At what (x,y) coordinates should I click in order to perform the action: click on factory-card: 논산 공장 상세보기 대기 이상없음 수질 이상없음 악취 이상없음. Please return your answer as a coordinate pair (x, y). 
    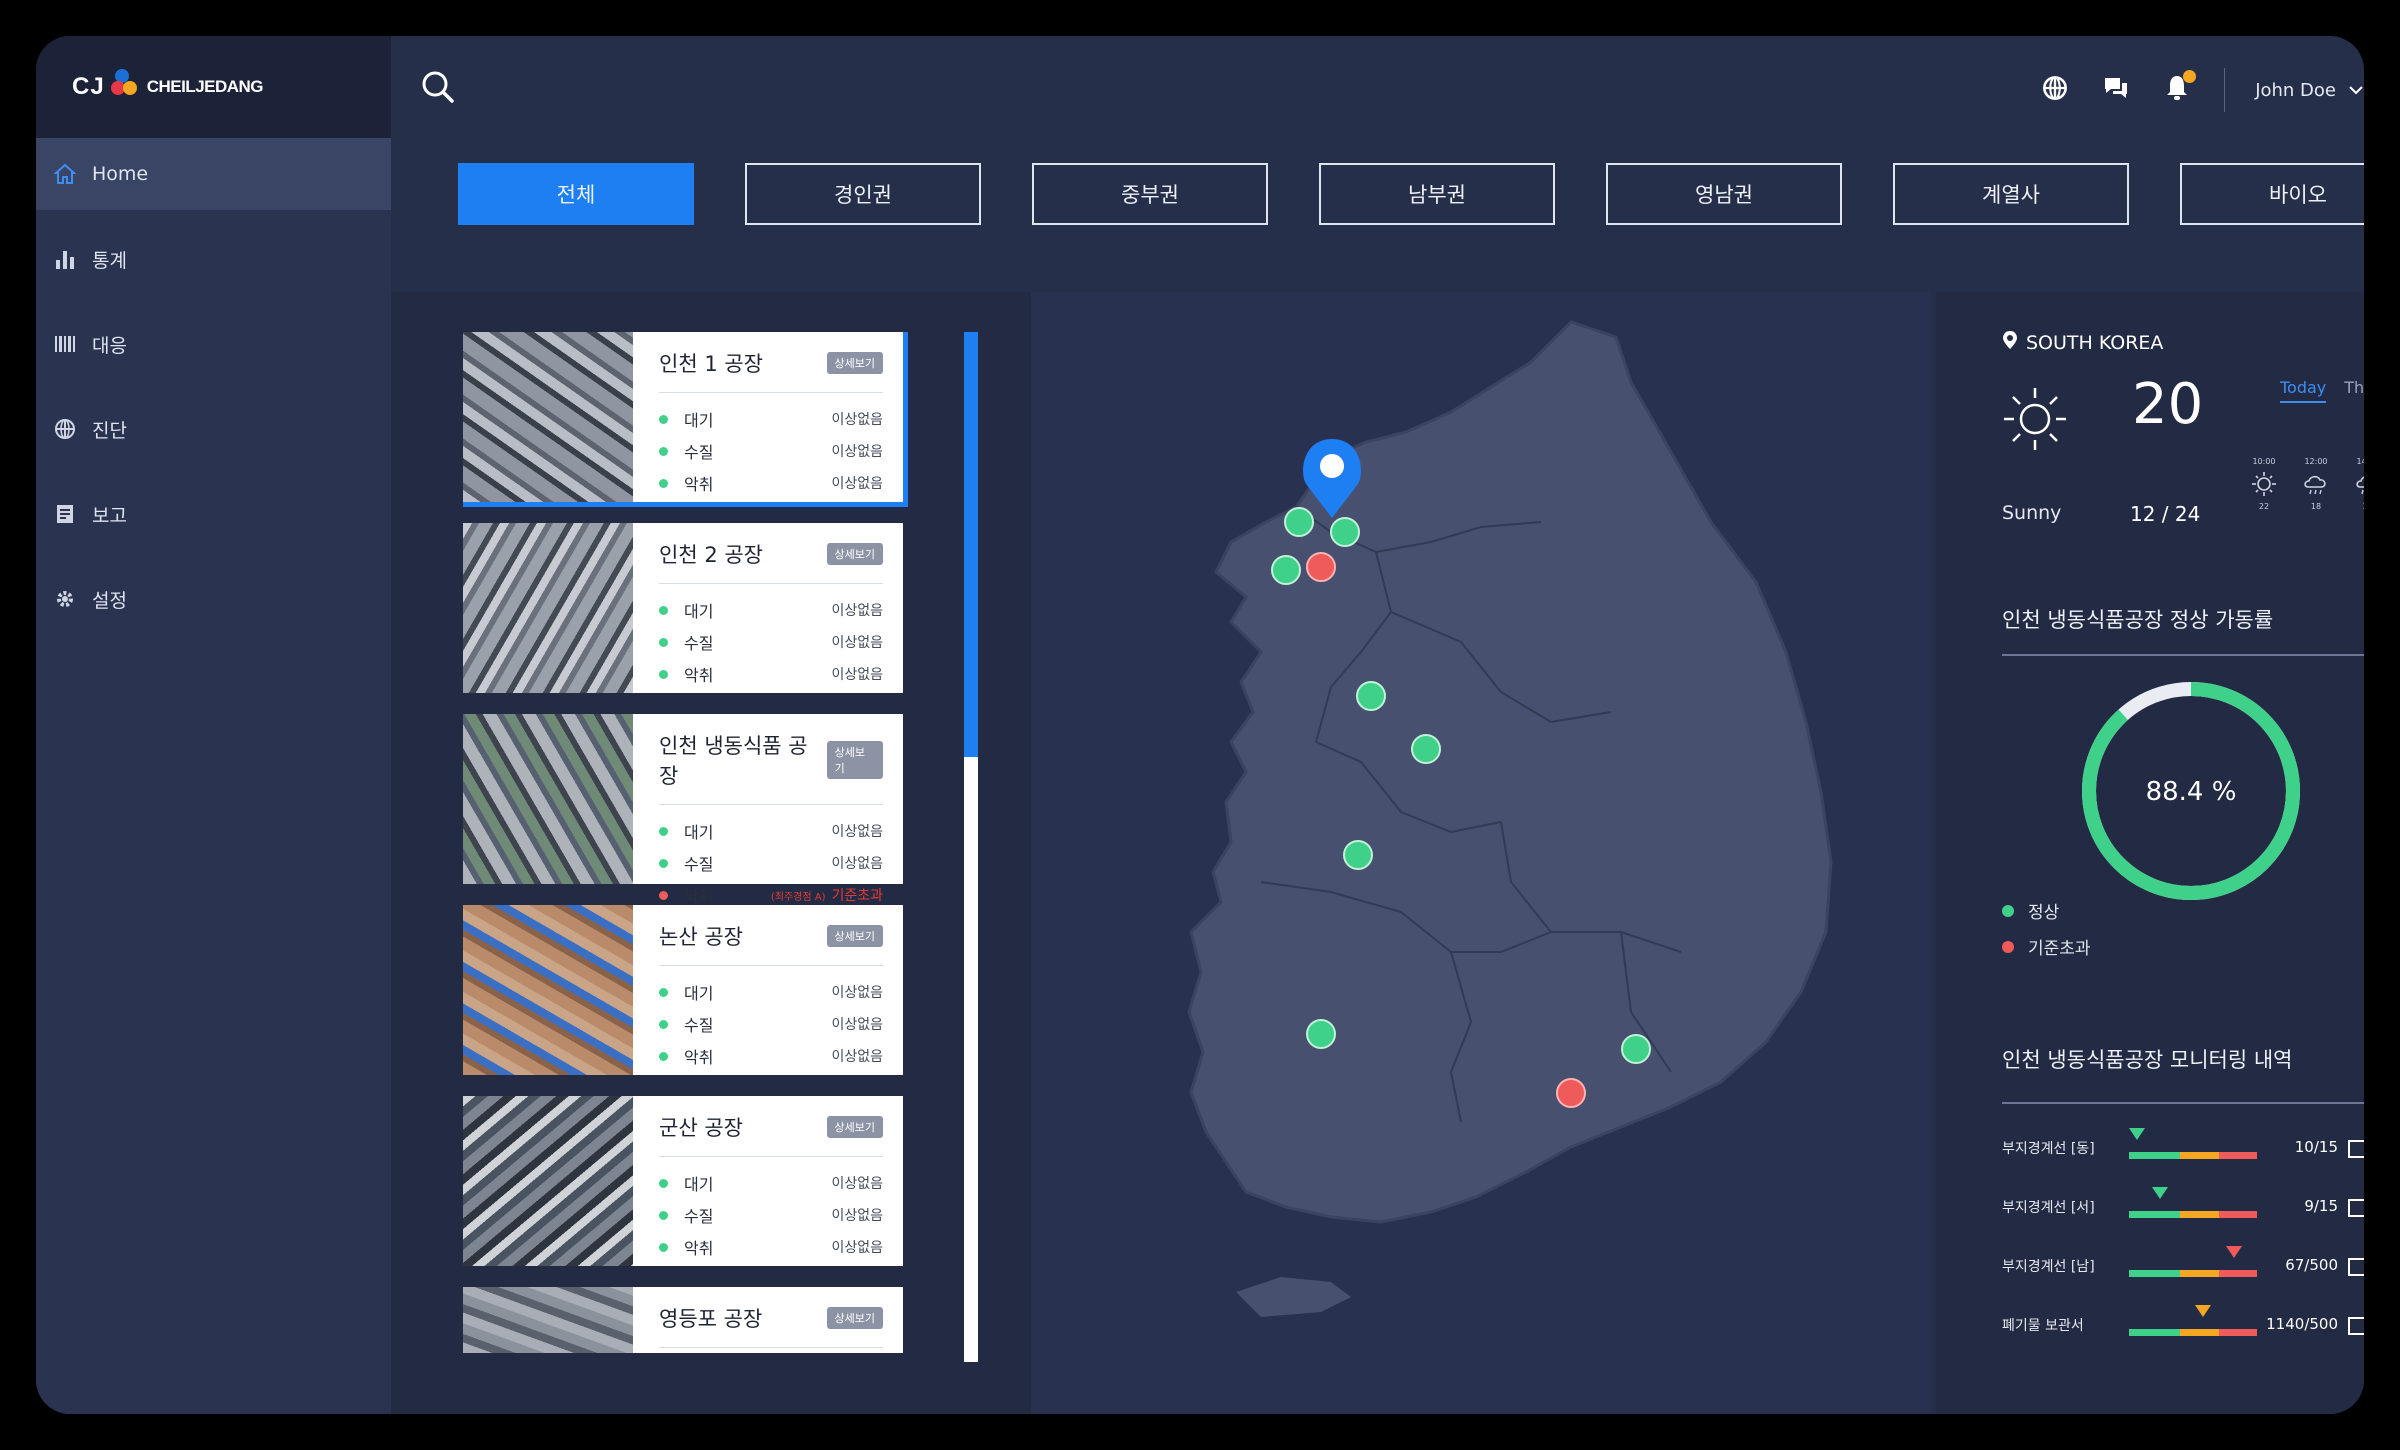
    Looking at the image, I should click on (683, 990).